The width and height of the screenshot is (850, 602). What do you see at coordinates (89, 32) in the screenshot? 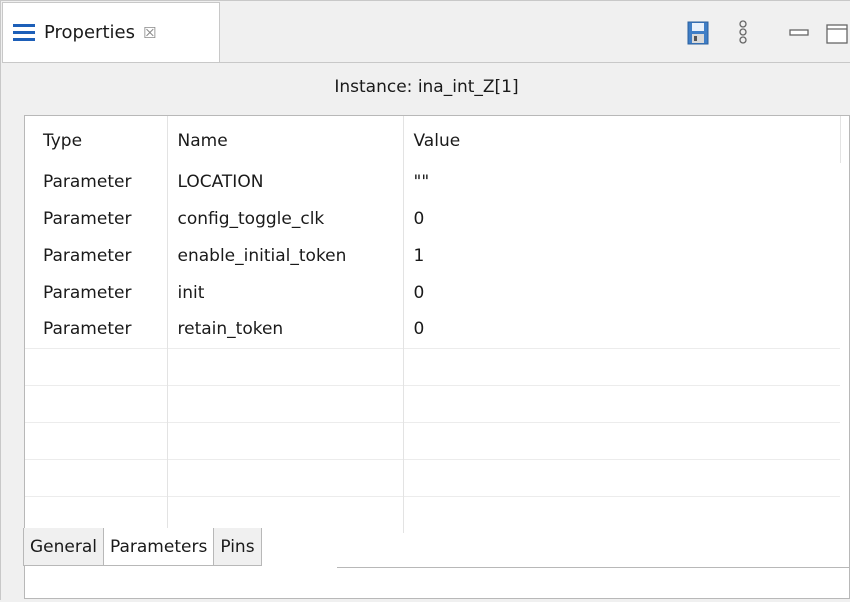
I see `view-tab-label: Properties` at bounding box center [89, 32].